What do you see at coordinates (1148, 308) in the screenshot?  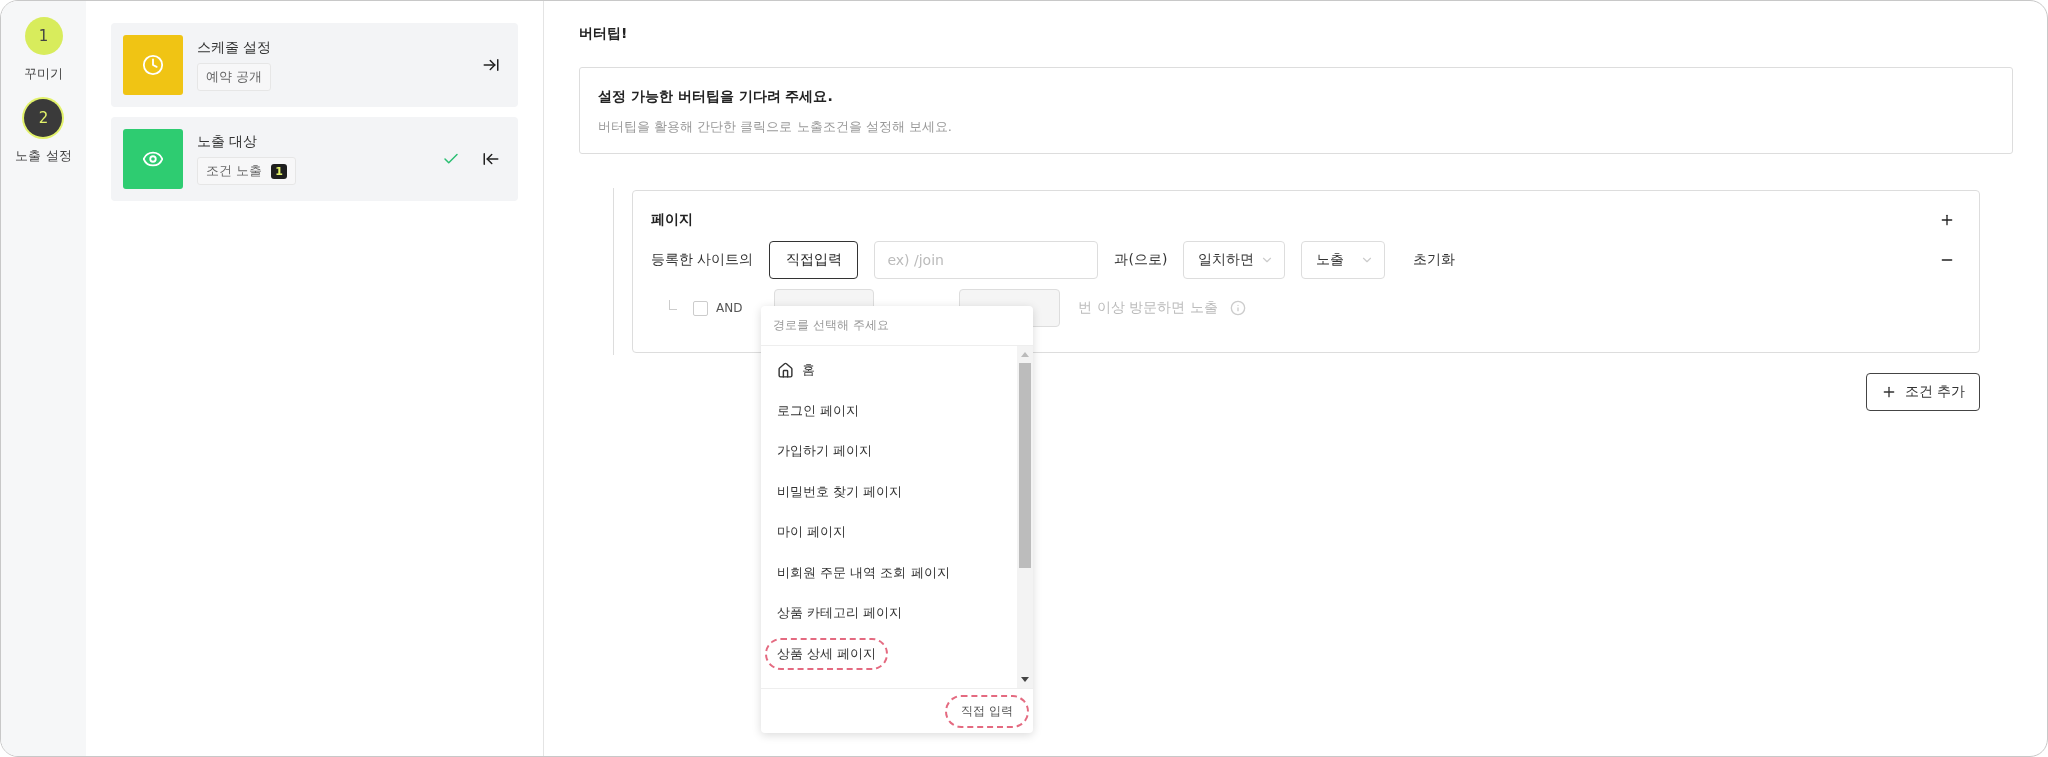 I see `visit-condition-text: 번 이상 방문하면 노출` at bounding box center [1148, 308].